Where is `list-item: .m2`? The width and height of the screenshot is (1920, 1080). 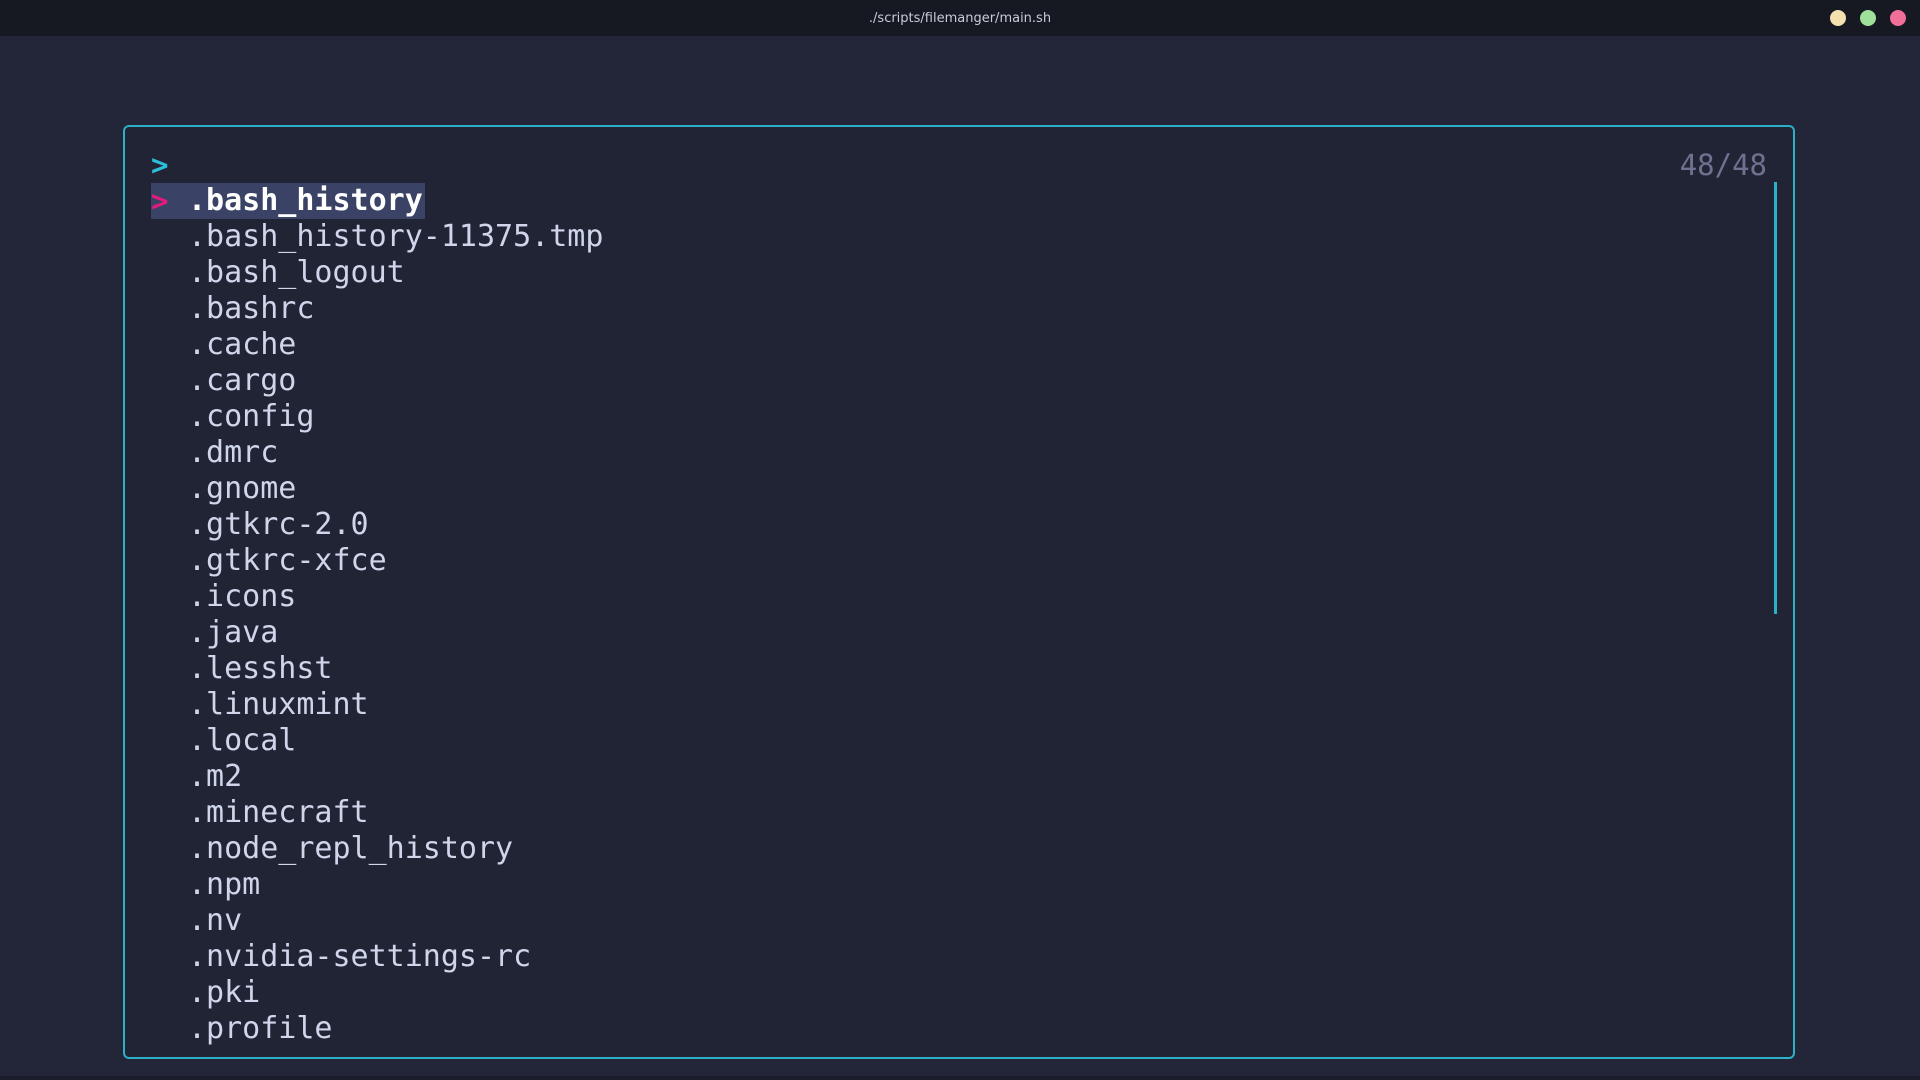 list-item: .m2 is located at coordinates (942, 777).